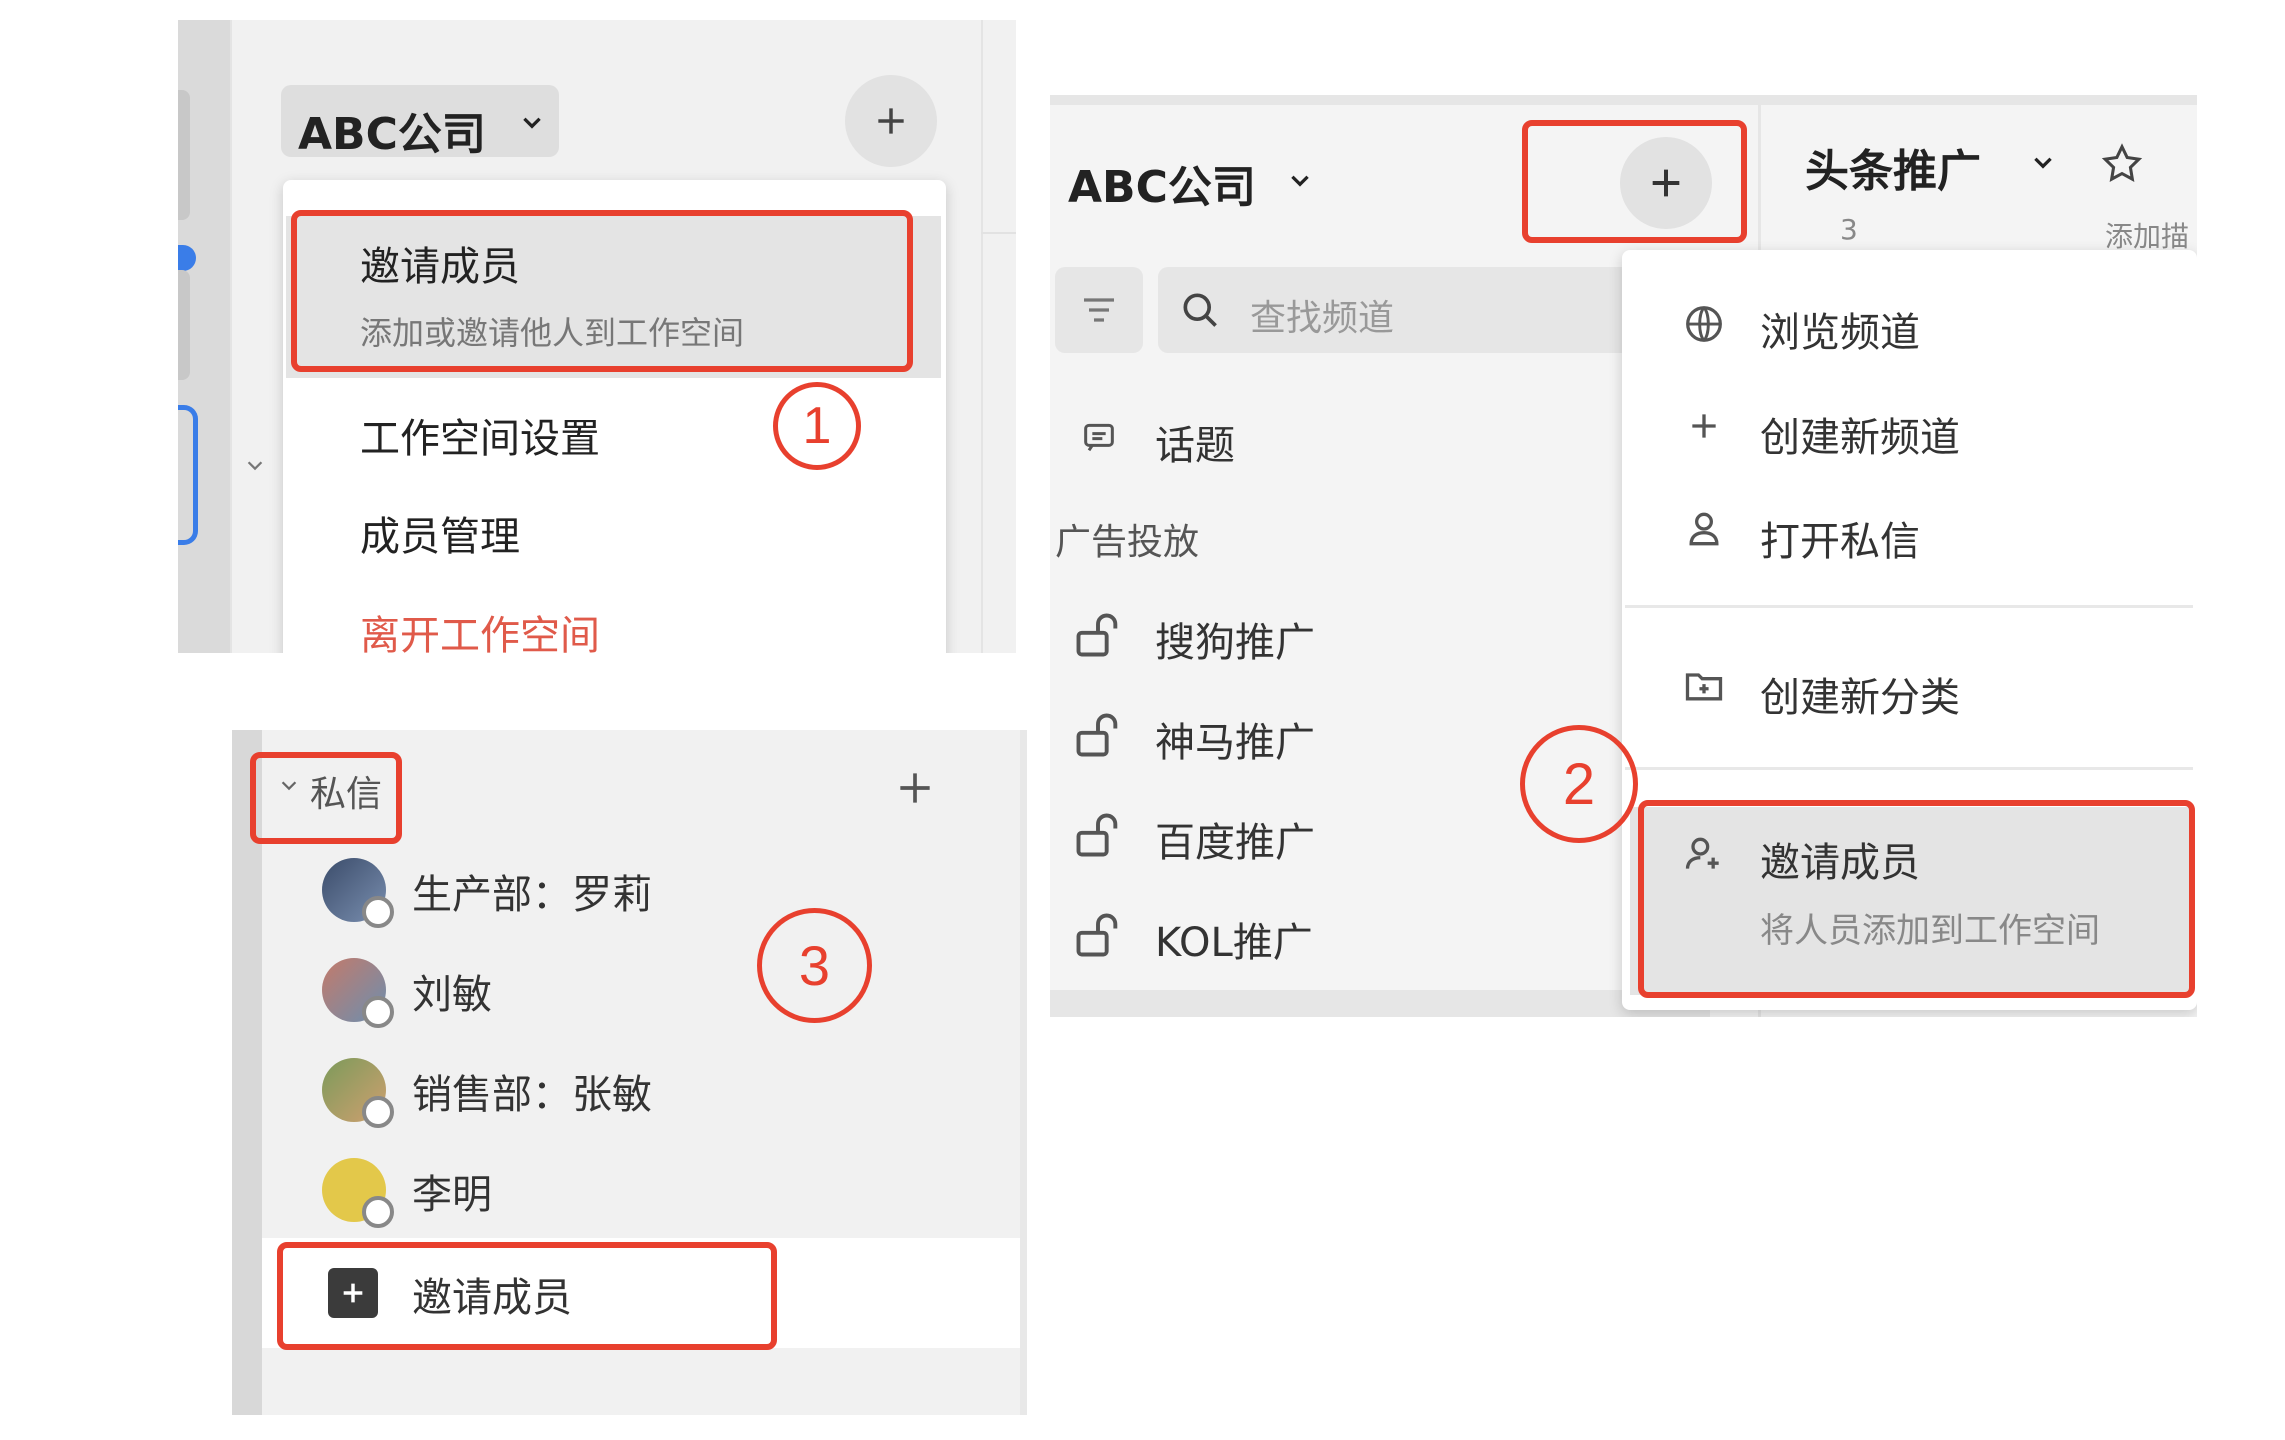 The image size is (2285, 1440). Describe the element at coordinates (532, 1091) in the screenshot. I see `dm-item: 销售部：张敏` at that location.